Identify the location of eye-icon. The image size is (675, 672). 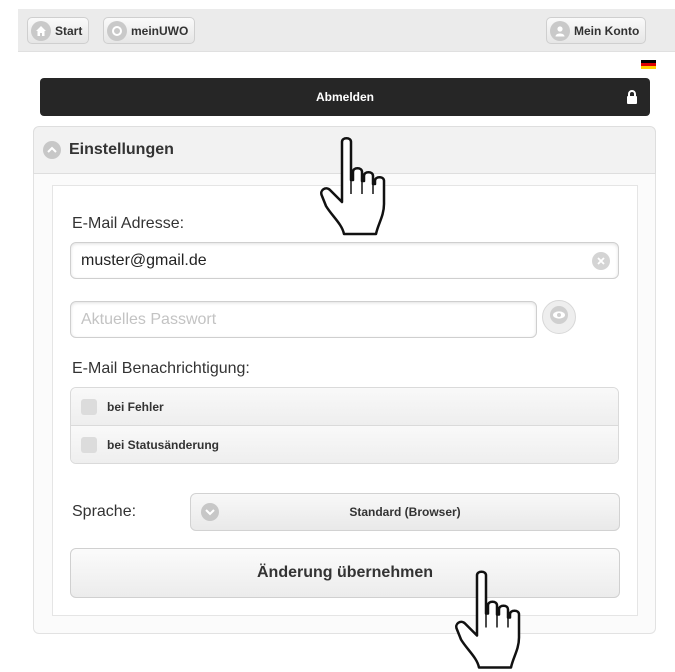
(559, 317).